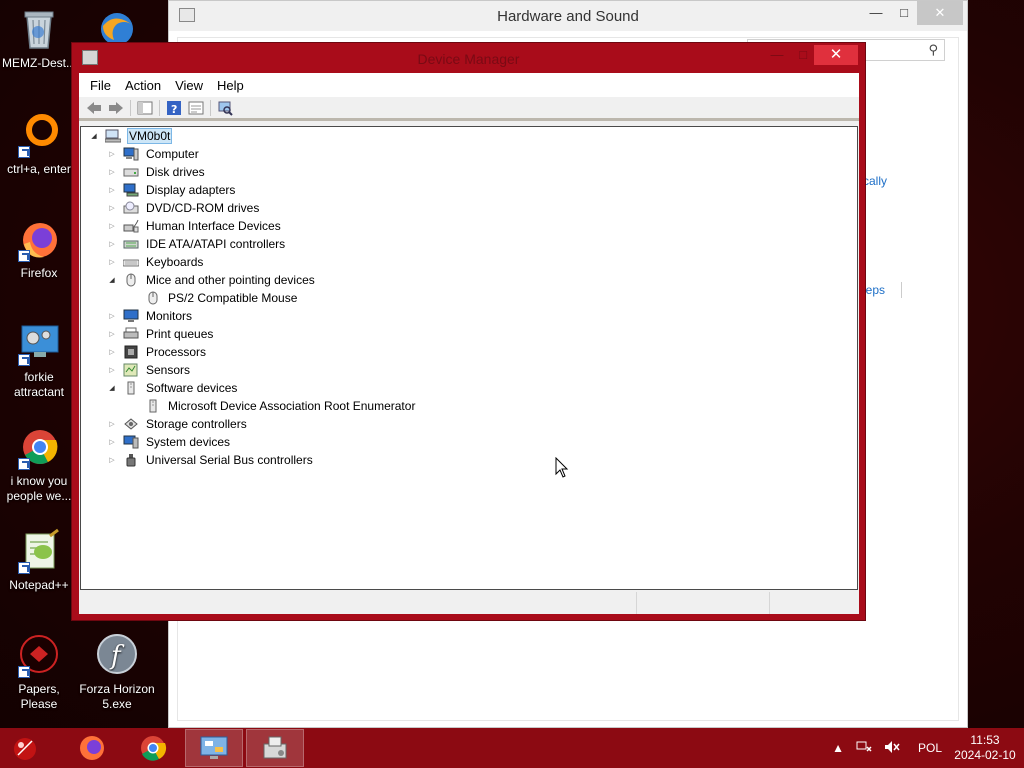  Describe the element at coordinates (275, 748) in the screenshot. I see `taskbar-device-manager-button` at that location.